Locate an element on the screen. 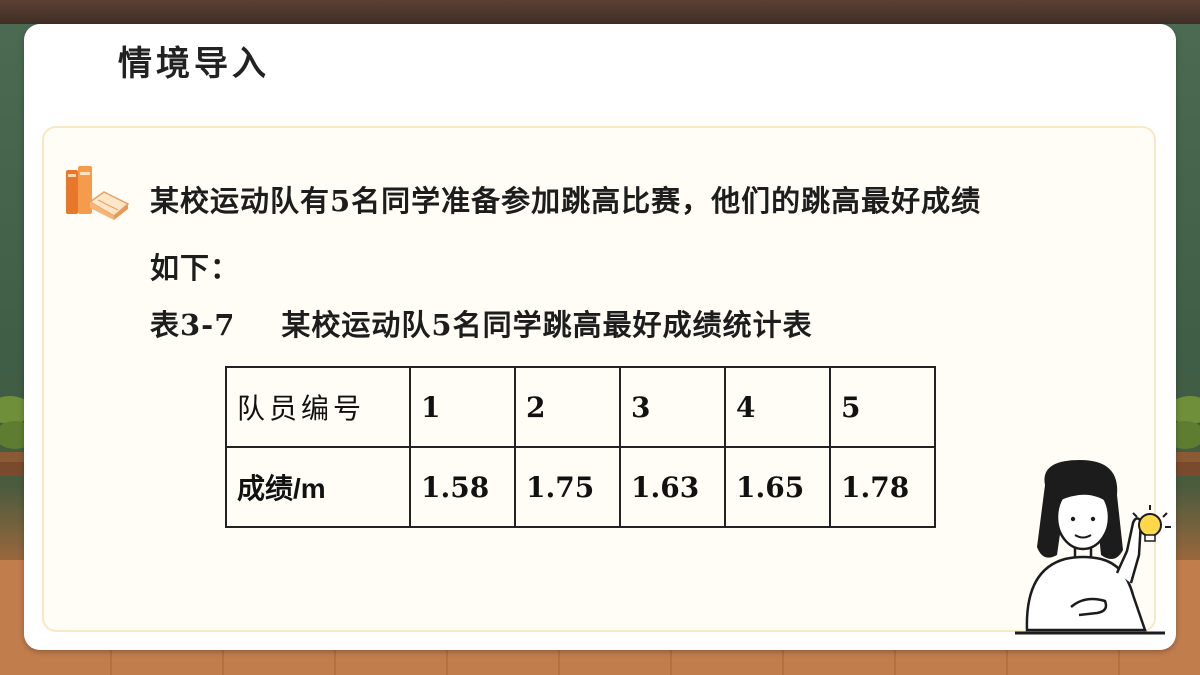  intro-line-2: 如下： is located at coordinates (195, 268).